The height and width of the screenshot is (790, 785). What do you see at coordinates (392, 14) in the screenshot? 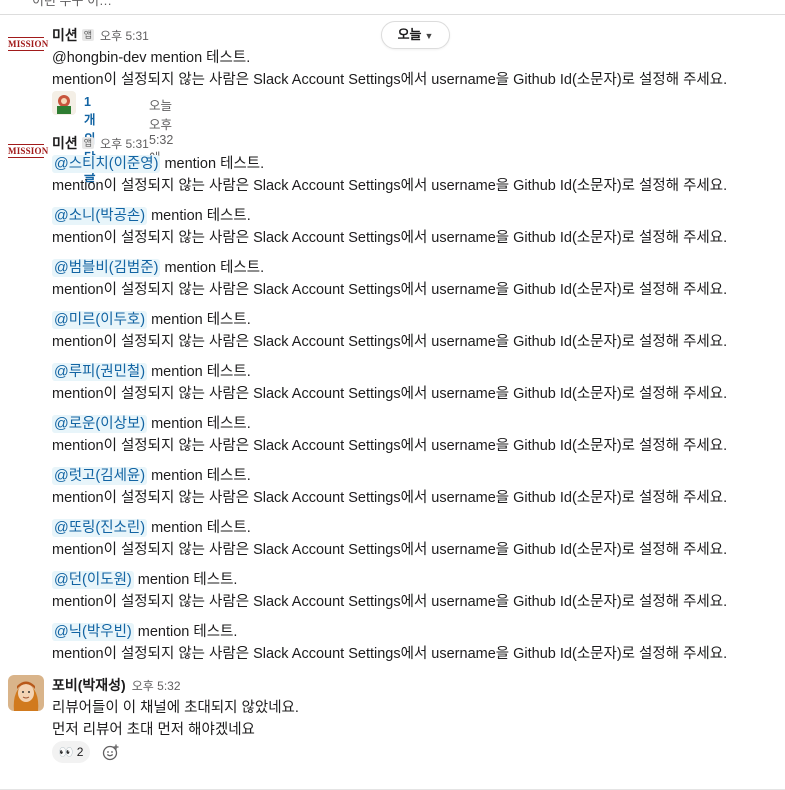
I see `divider` at bounding box center [392, 14].